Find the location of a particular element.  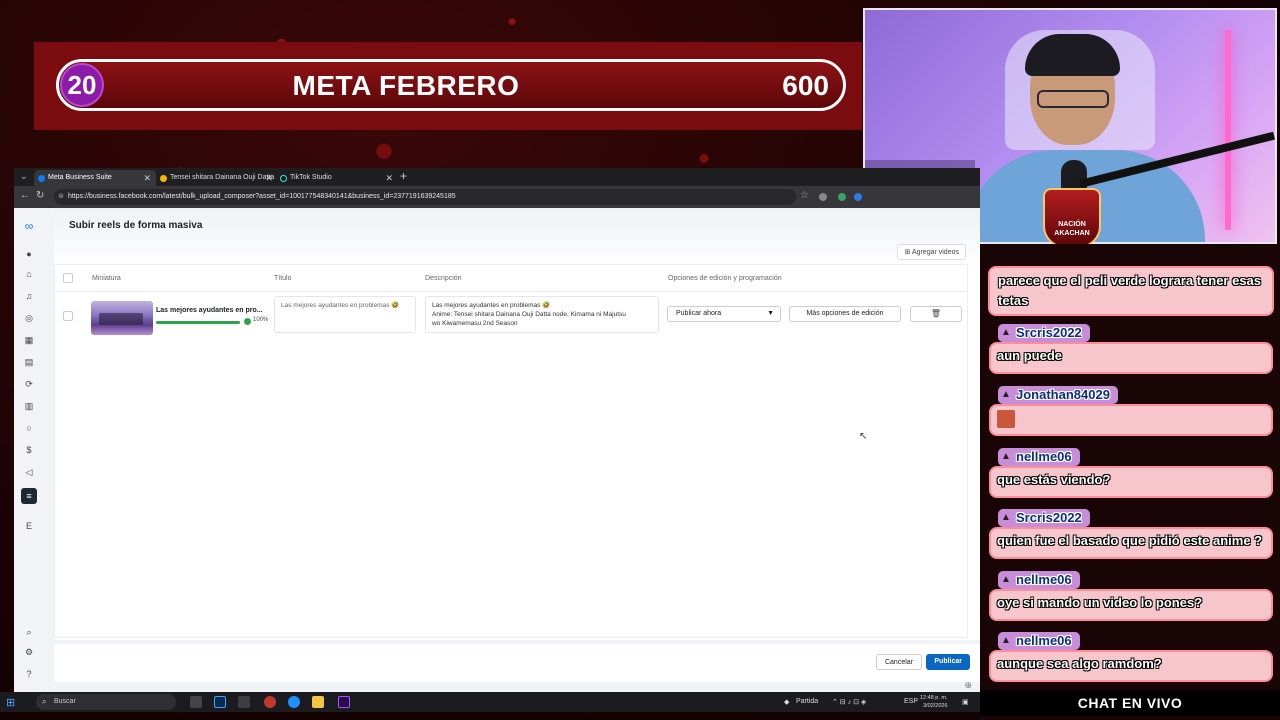

publish-option-select: Publicar ahora ▼ is located at coordinates (724, 314).